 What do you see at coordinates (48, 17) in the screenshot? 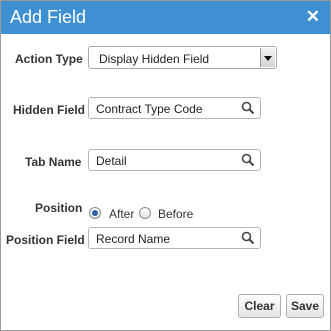
I see `dialog-title: Add Field` at bounding box center [48, 17].